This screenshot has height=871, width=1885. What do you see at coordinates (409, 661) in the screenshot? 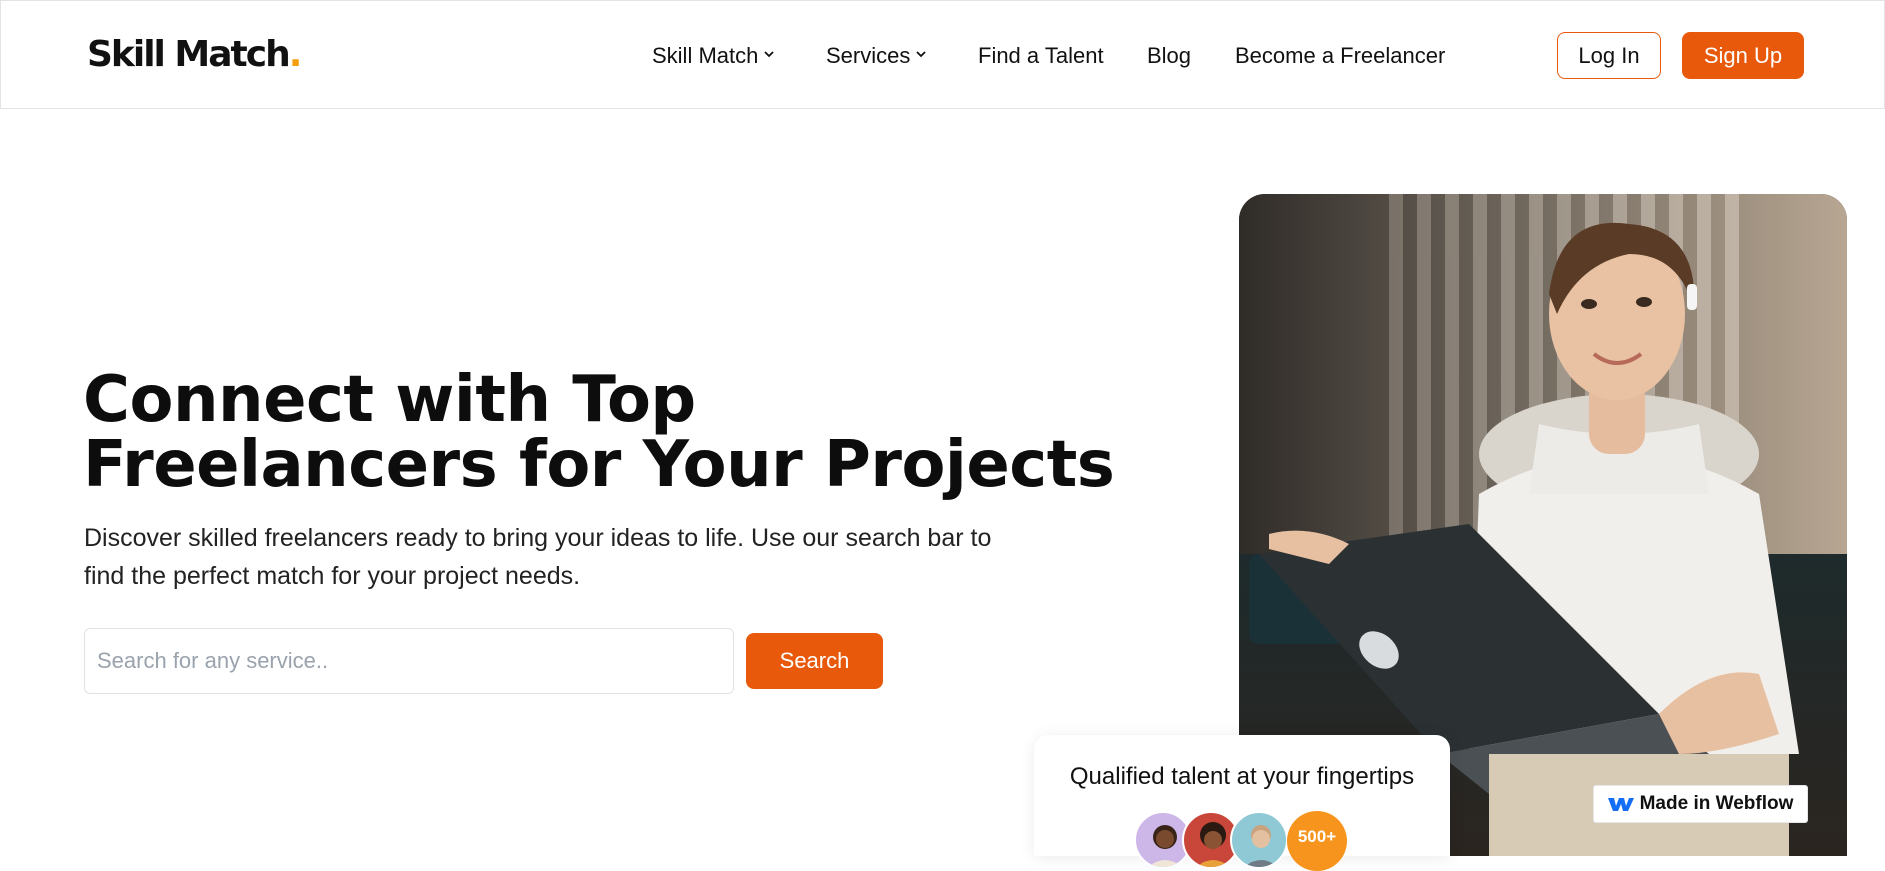
I see `search-input` at bounding box center [409, 661].